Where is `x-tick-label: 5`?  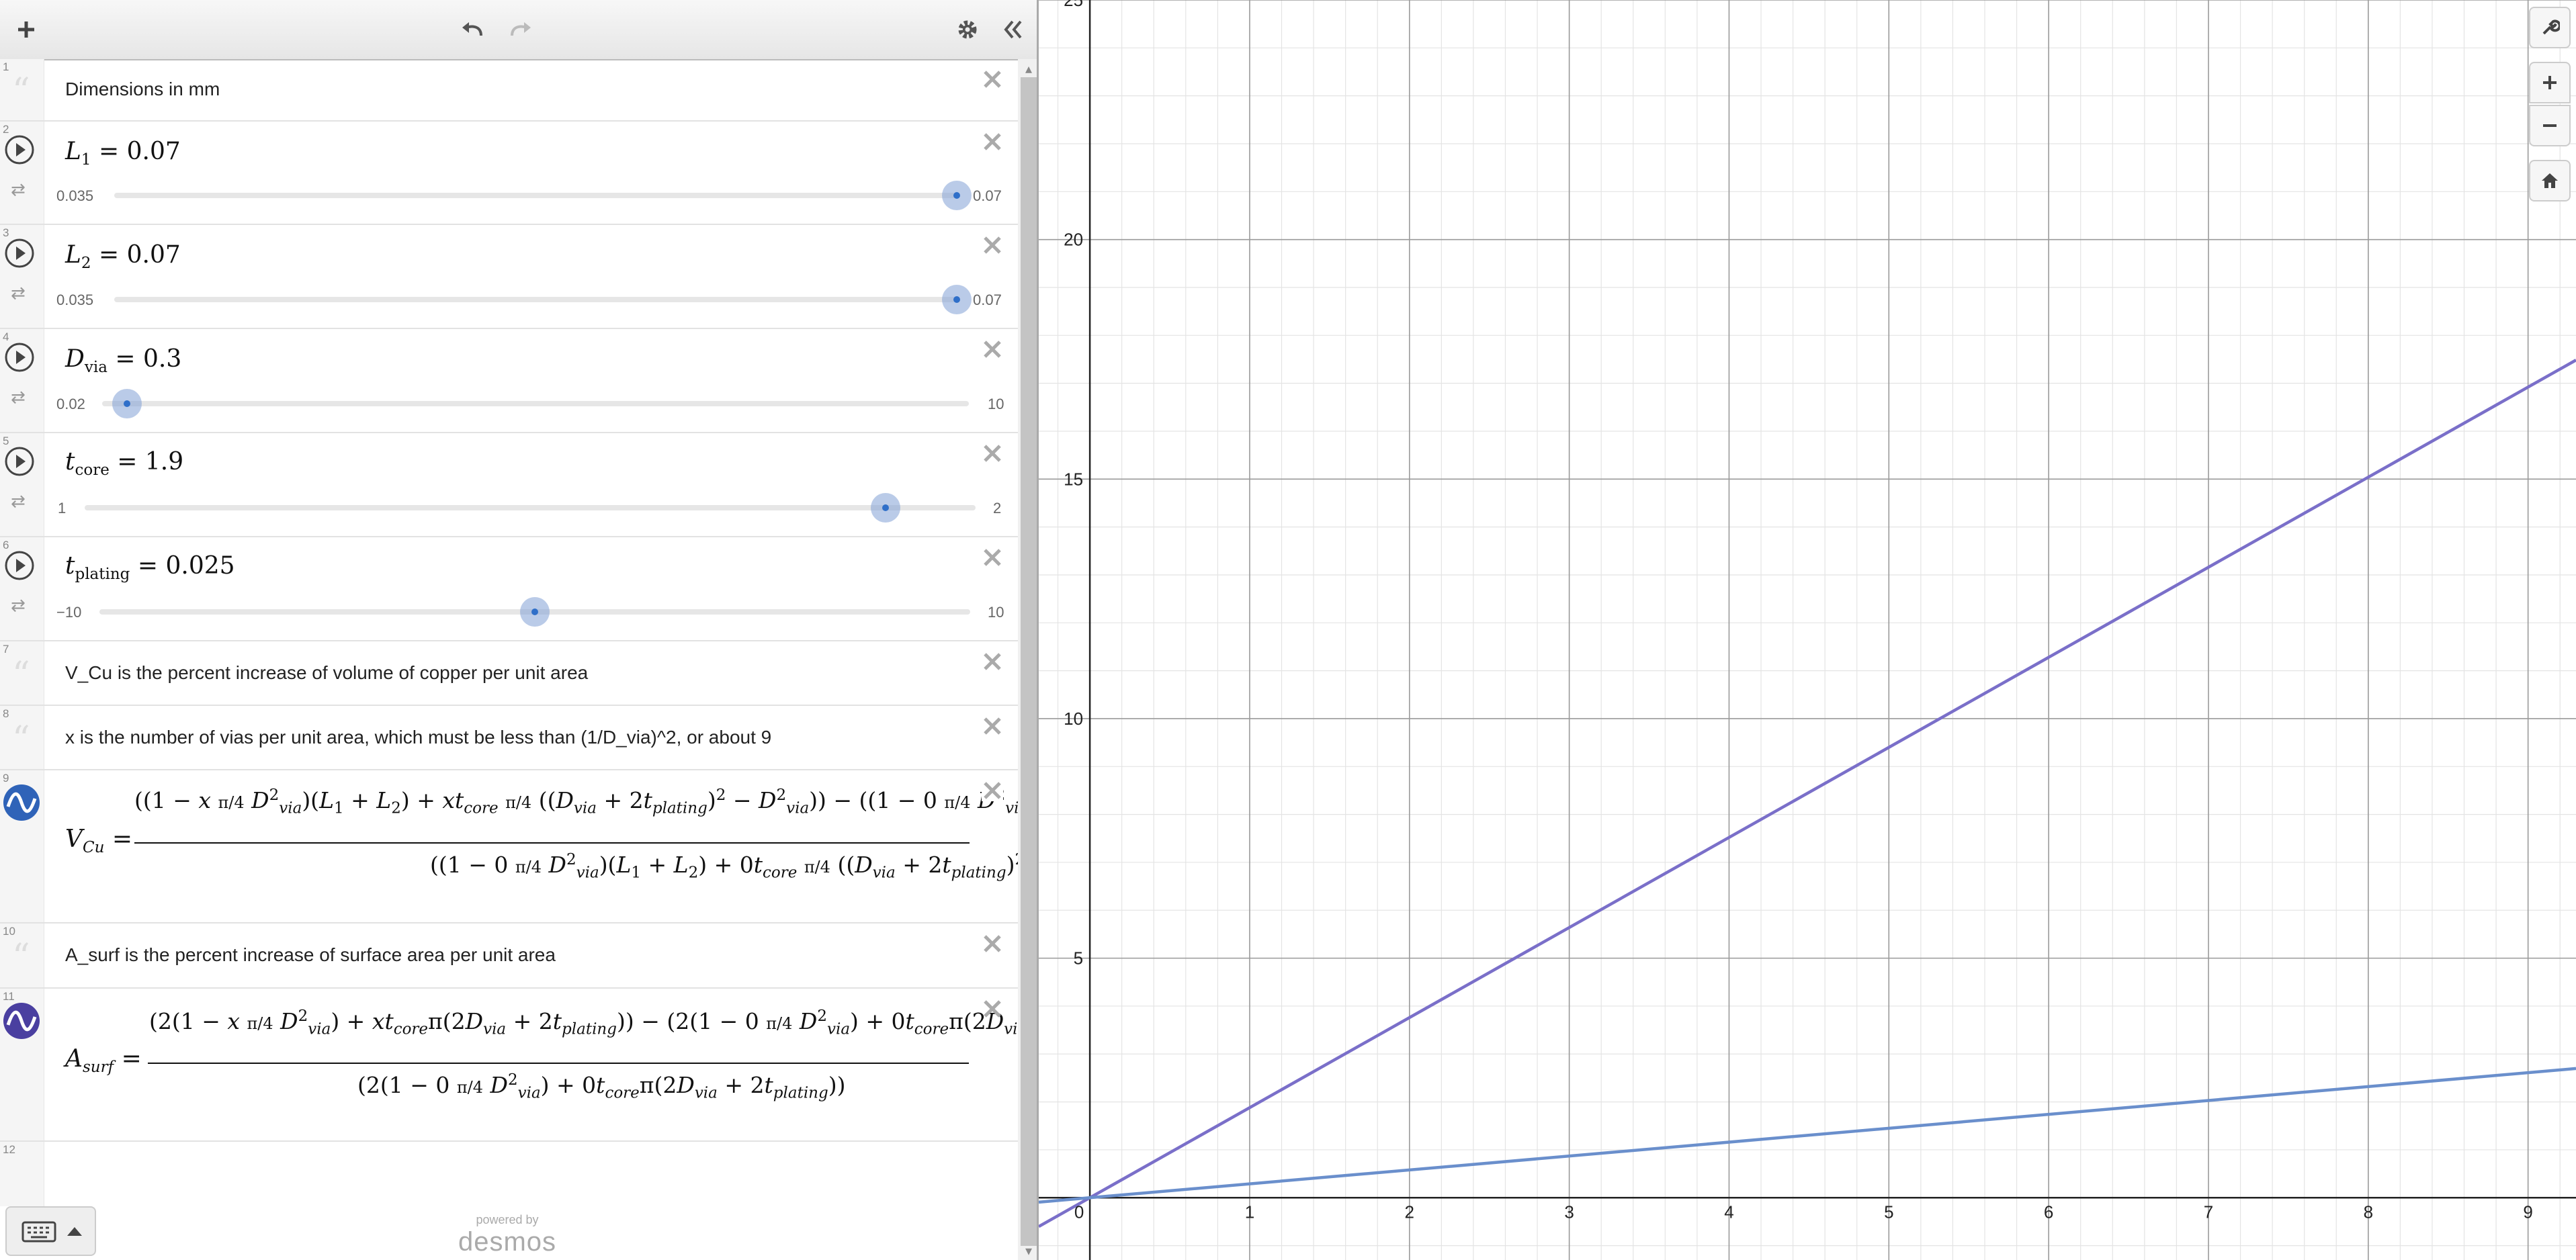 x-tick-label: 5 is located at coordinates (1888, 1212).